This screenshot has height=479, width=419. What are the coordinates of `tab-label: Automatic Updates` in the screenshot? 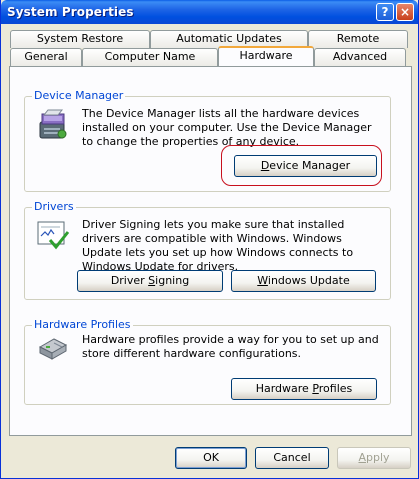 It's located at (229, 38).